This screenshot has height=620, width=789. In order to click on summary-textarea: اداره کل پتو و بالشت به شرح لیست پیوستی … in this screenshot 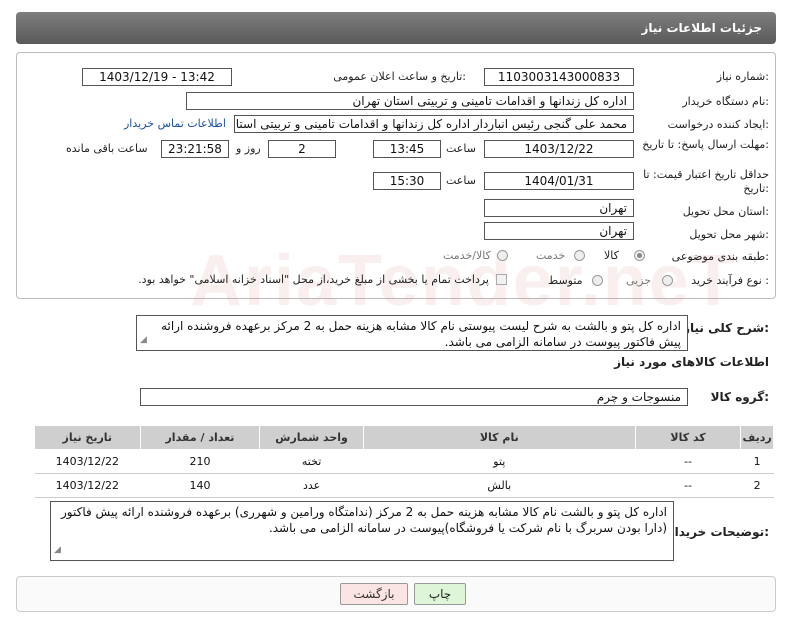, I will do `click(412, 333)`.